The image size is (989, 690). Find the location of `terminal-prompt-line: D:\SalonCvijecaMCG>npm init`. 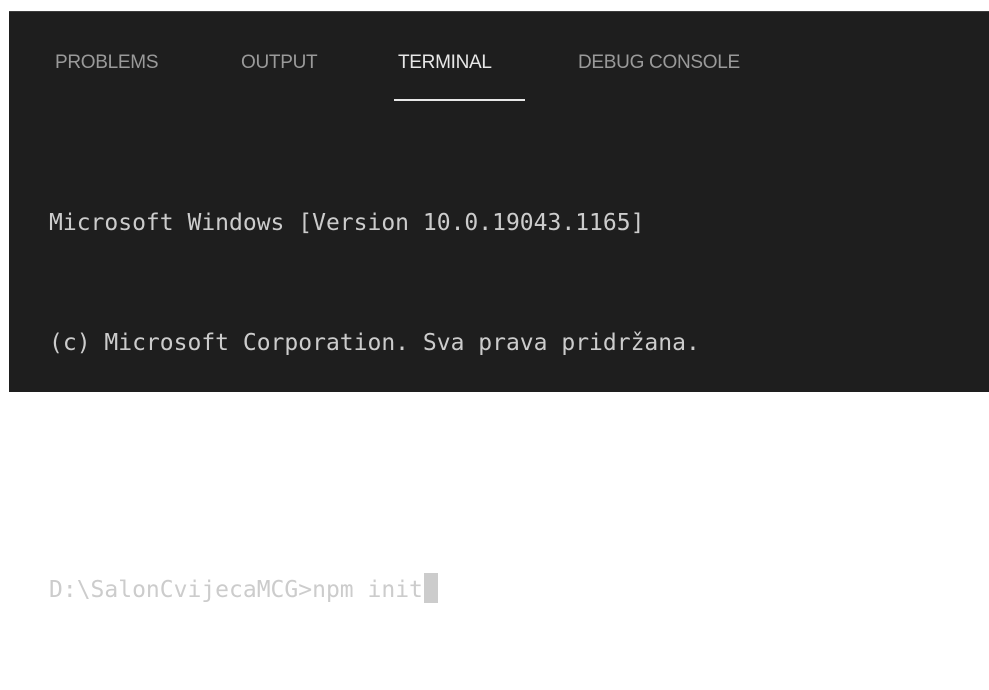

terminal-prompt-line: D:\SalonCvijecaMCG>npm init is located at coordinates (509, 590).